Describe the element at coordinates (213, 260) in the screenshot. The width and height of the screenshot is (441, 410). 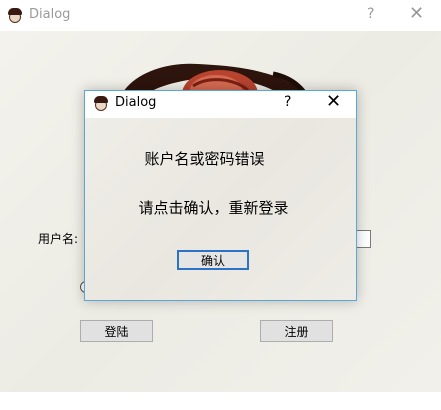
I see `confirm-button: 确认` at that location.